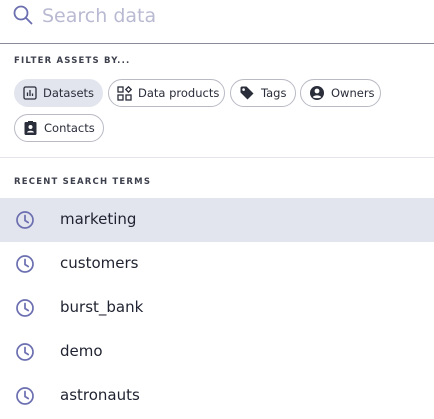  Describe the element at coordinates (217, 157) in the screenshot. I see `section-divider` at that location.